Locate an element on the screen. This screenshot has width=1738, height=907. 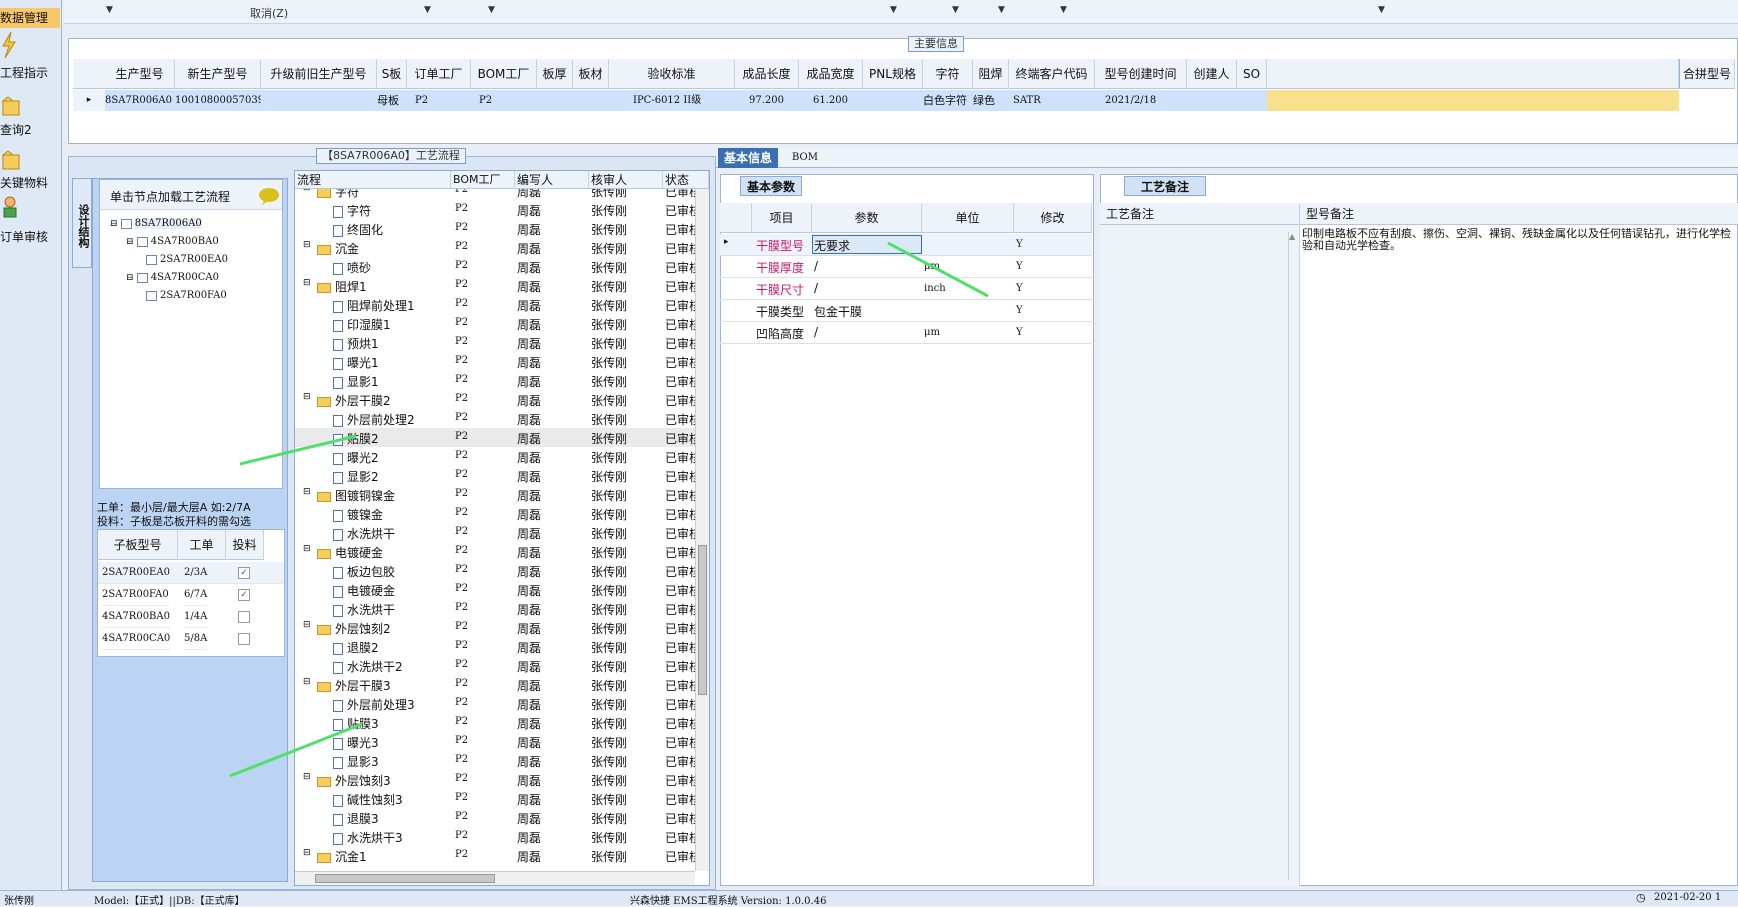
table-cell: 61.200 is located at coordinates (831, 100).